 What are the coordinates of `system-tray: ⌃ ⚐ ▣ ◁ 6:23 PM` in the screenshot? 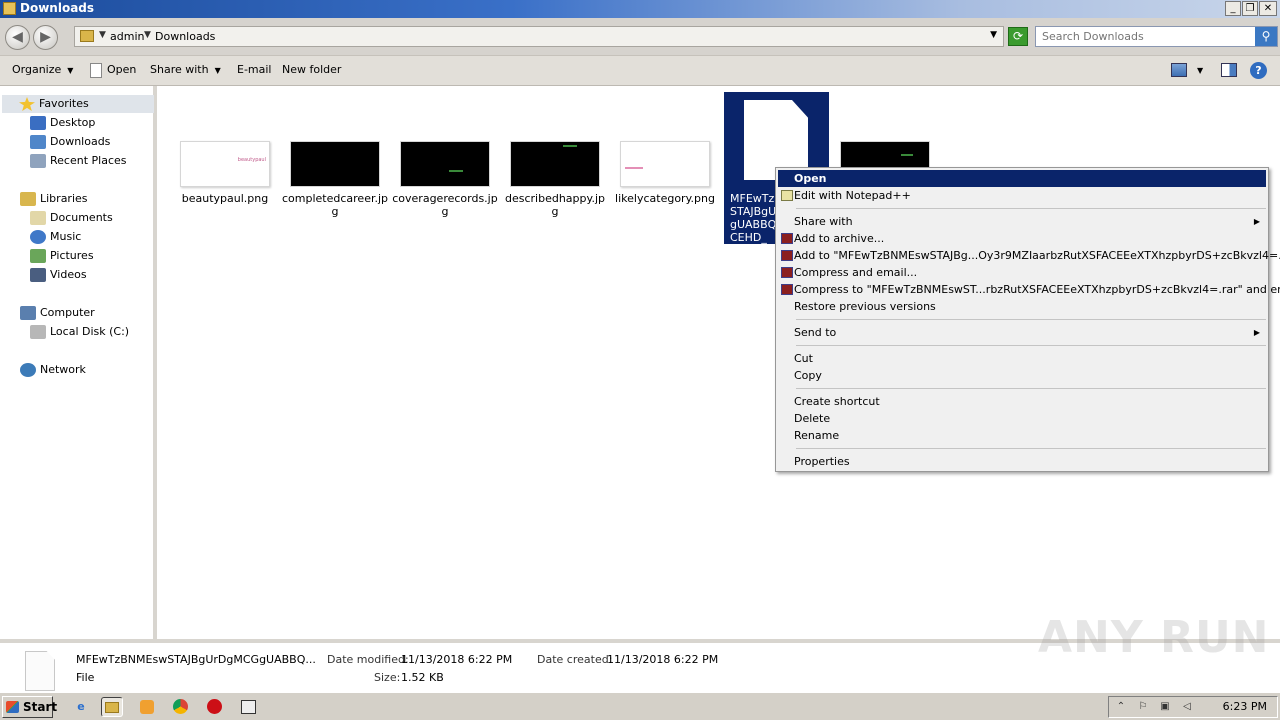 It's located at (1193, 707).